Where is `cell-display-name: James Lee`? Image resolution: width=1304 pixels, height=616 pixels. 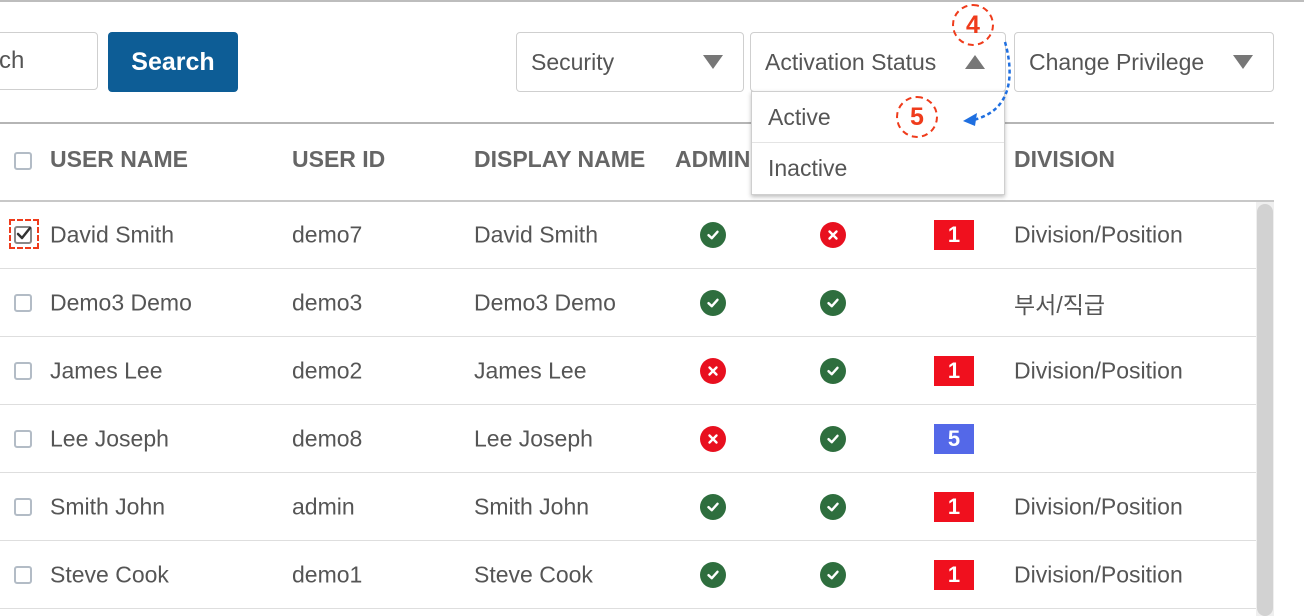 cell-display-name: James Lee is located at coordinates (530, 370).